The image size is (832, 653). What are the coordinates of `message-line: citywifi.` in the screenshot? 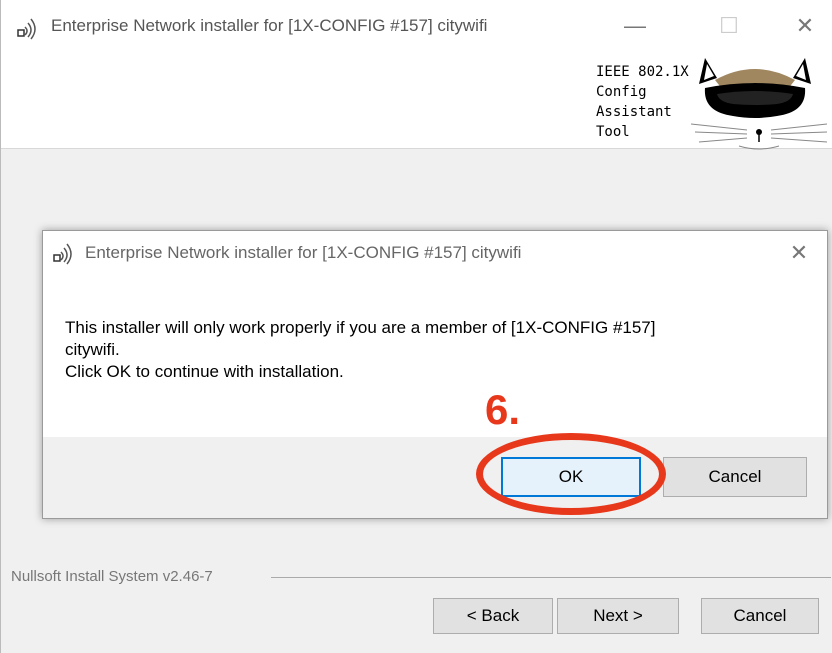 It's located at (92, 349).